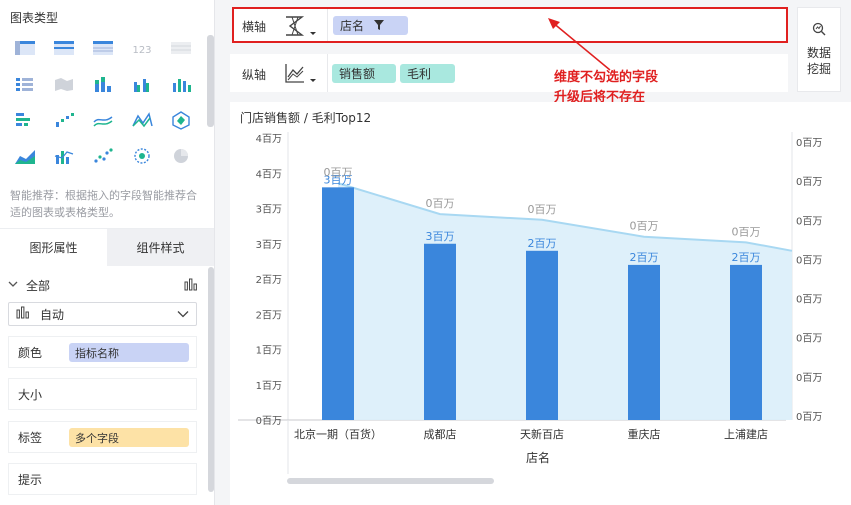 The image size is (851, 505). I want to click on tooltip-property-label: 提示, so click(30, 479).